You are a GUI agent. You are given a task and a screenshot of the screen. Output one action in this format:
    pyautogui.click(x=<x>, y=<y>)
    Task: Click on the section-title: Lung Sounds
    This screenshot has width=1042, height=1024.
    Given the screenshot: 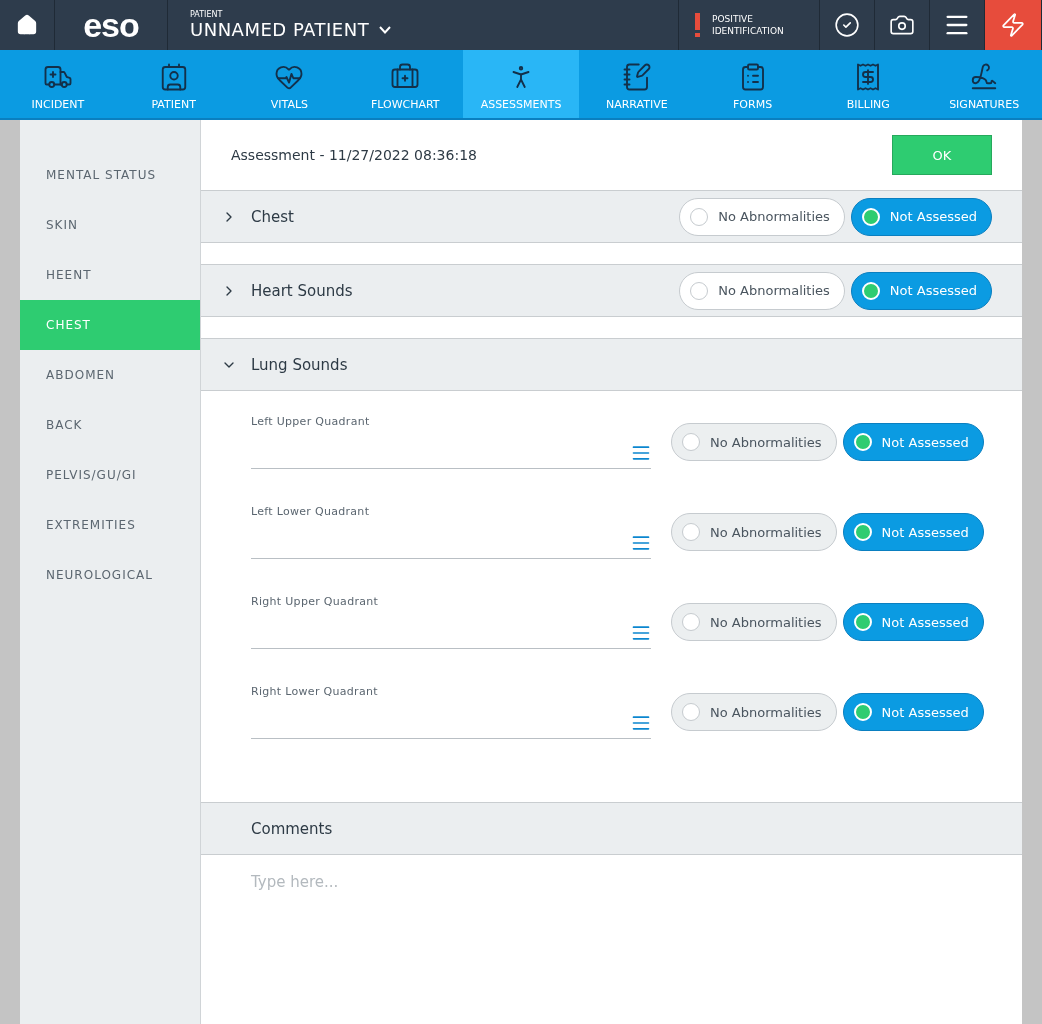 What is the action you would take?
    pyautogui.click(x=300, y=364)
    